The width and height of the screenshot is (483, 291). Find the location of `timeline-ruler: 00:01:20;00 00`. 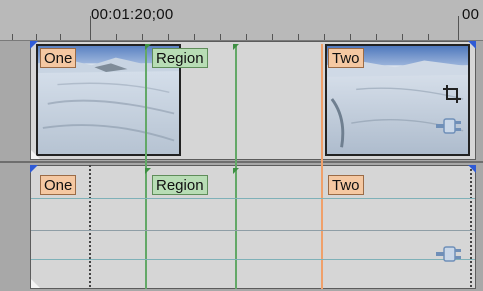

timeline-ruler: 00:01:20;00 00 is located at coordinates (241, 20).